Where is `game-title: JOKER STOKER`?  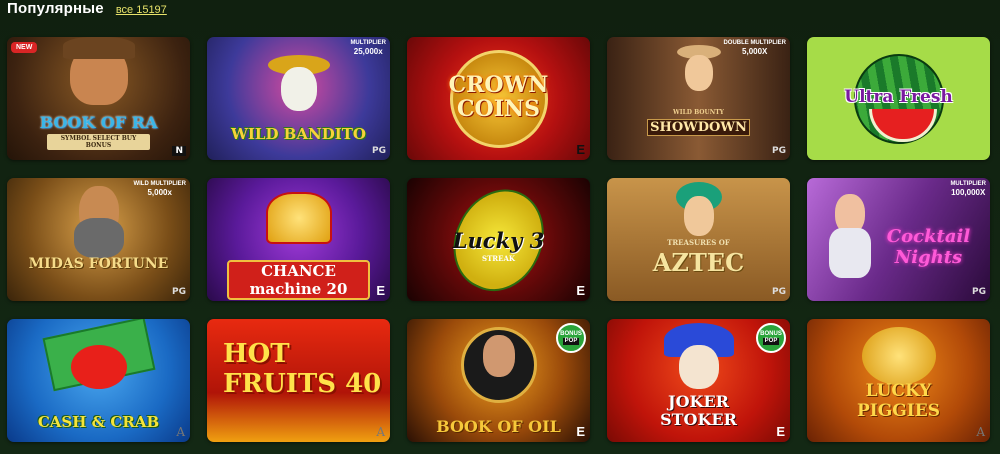 game-title: JOKER STOKER is located at coordinates (698, 410).